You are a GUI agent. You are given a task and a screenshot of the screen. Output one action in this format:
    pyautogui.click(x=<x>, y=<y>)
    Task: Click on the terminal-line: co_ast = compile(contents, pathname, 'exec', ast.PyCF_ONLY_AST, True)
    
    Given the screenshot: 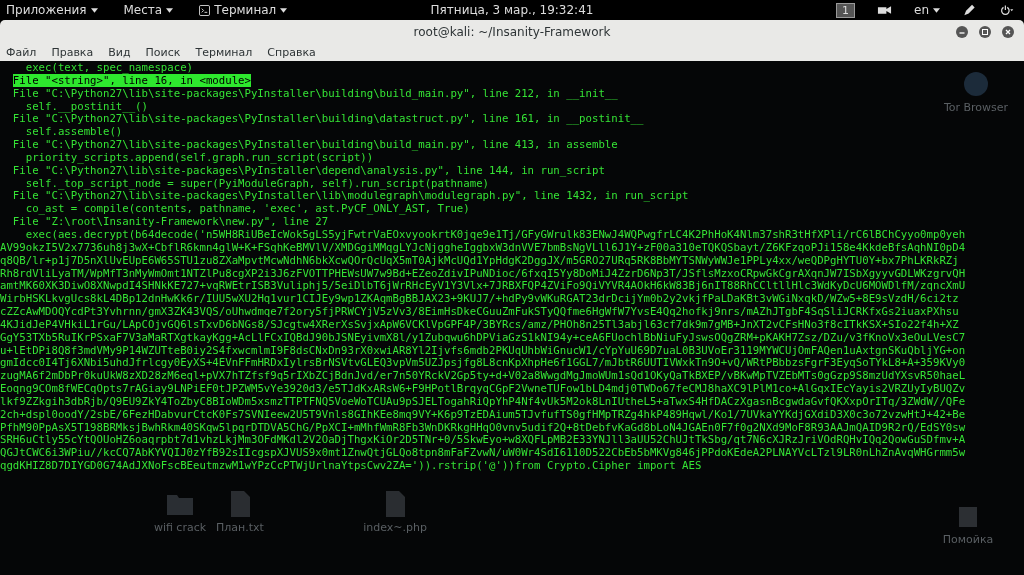 What is the action you would take?
    pyautogui.click(x=247, y=209)
    